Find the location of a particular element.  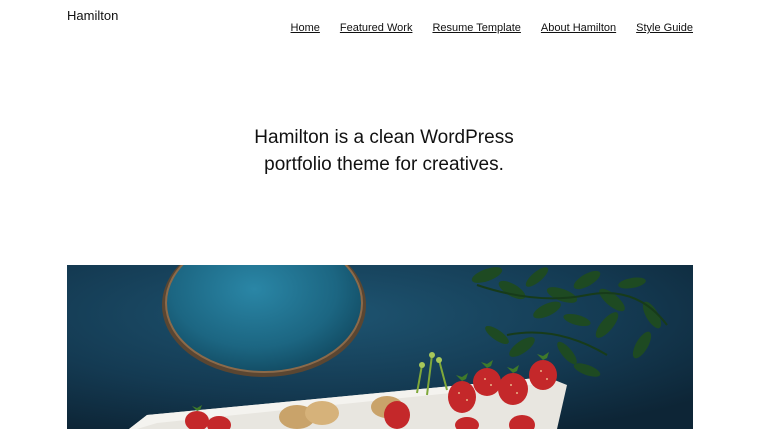

nav-style-guide: Style Guide is located at coordinates (664, 28).